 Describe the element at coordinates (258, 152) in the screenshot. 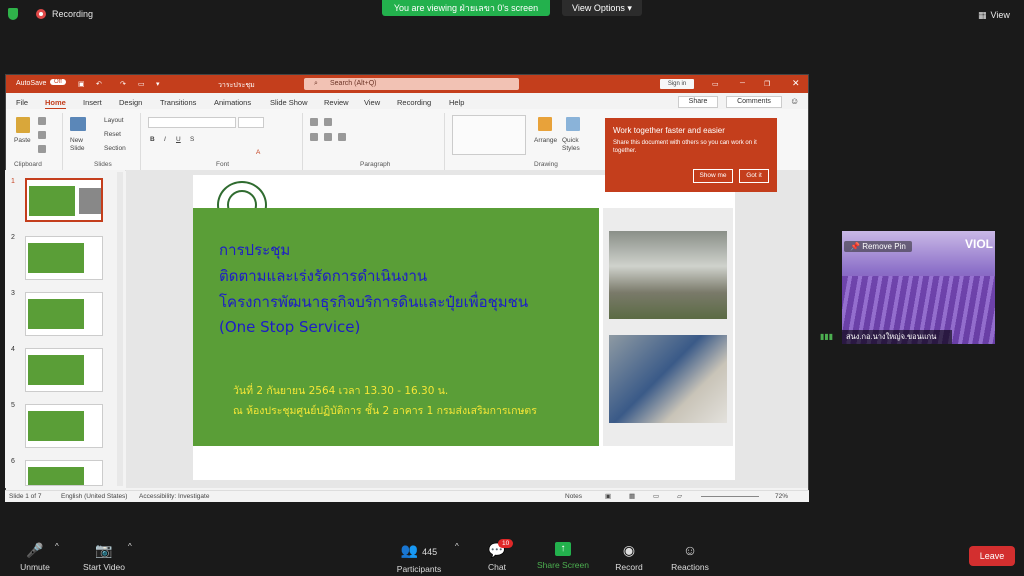

I see `font-color-icon: A` at that location.